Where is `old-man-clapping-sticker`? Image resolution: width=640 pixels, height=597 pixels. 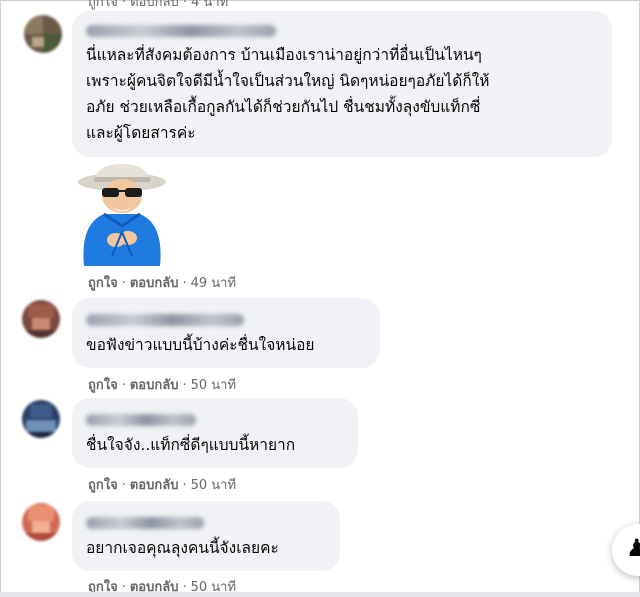 old-man-clapping-sticker is located at coordinates (122, 215).